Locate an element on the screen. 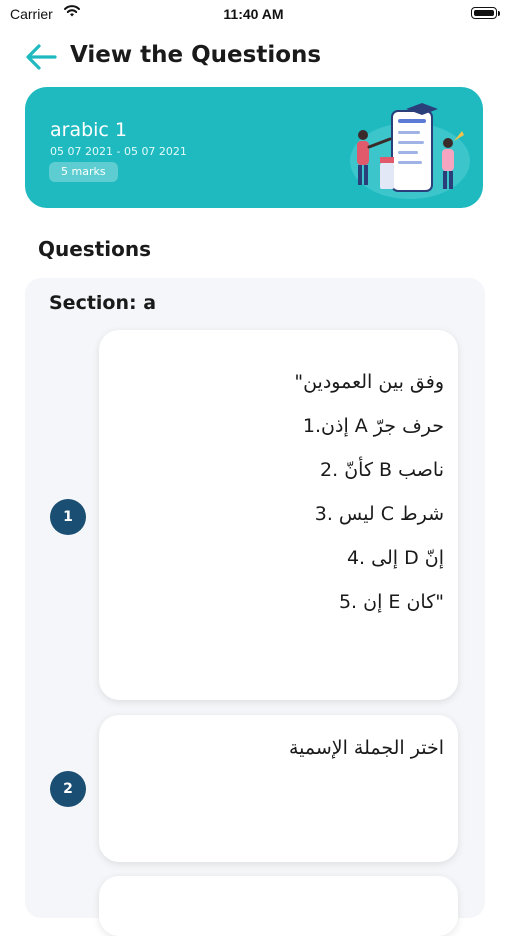  questions-heading: Questions is located at coordinates (95, 249).